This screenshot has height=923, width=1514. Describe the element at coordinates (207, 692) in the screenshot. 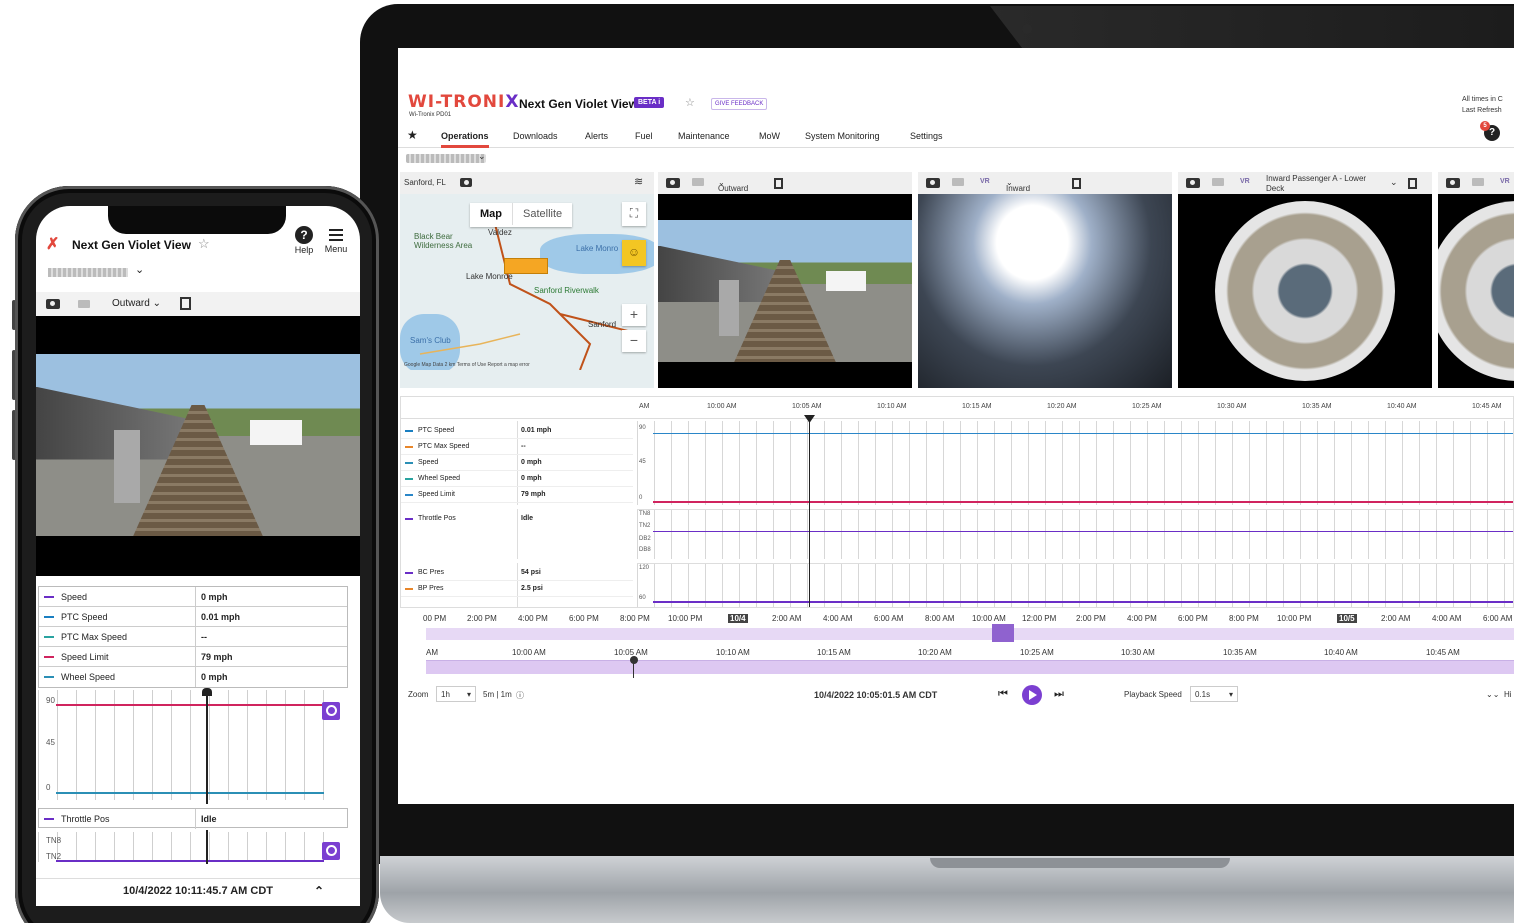

I see `playhead-handle` at that location.